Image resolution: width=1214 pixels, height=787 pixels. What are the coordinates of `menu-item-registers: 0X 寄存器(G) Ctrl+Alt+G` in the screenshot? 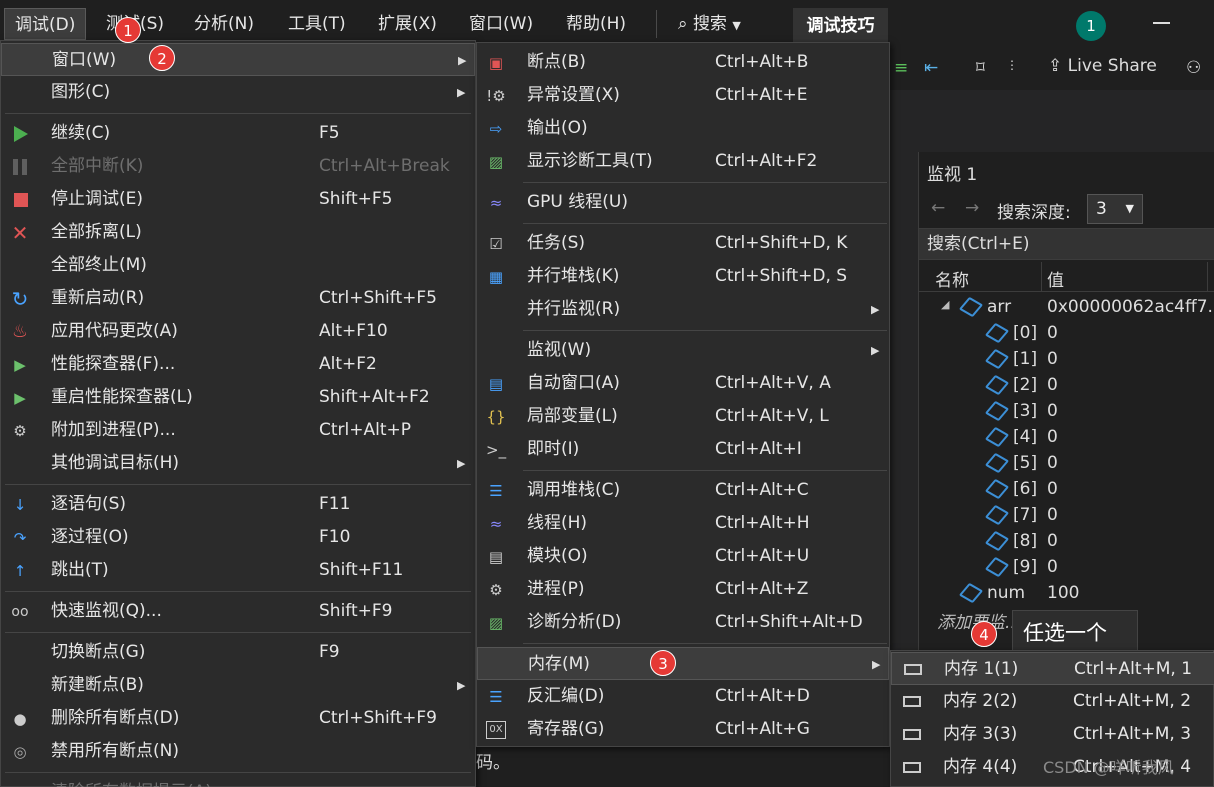 It's located at (683, 729).